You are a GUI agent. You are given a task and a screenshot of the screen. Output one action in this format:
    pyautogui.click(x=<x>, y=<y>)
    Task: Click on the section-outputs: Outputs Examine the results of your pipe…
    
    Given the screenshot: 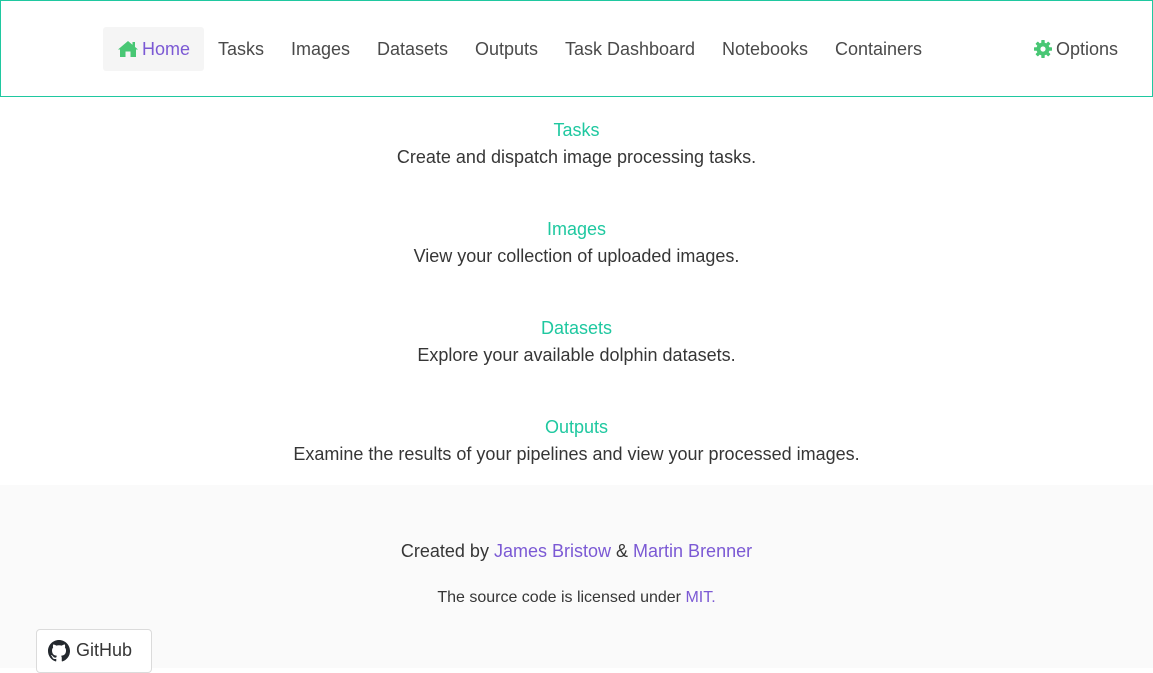 What is the action you would take?
    pyautogui.click(x=576, y=440)
    